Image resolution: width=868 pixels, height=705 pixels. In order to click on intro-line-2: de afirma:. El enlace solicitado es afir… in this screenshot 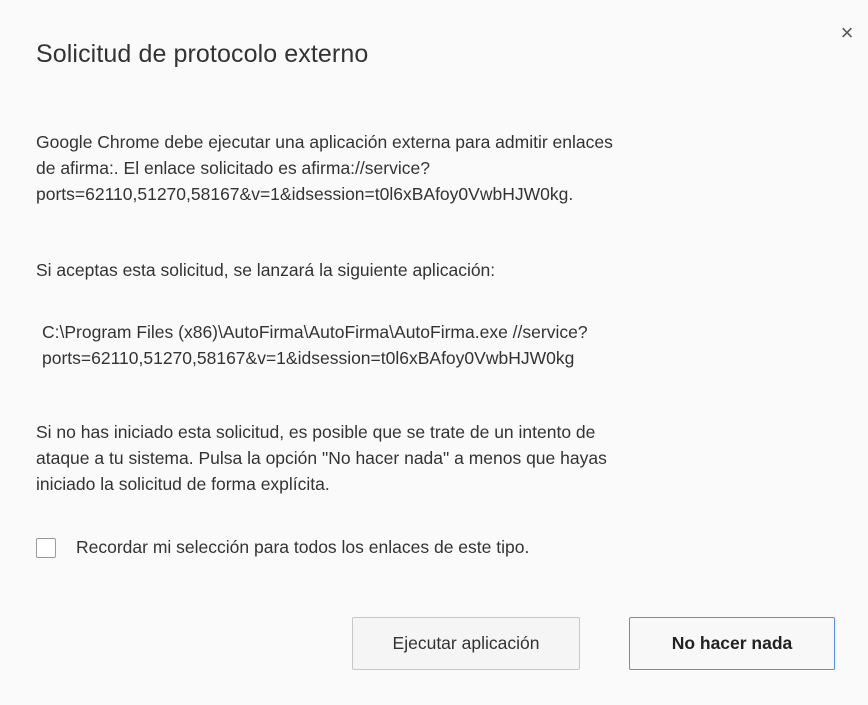, I will do `click(233, 168)`.